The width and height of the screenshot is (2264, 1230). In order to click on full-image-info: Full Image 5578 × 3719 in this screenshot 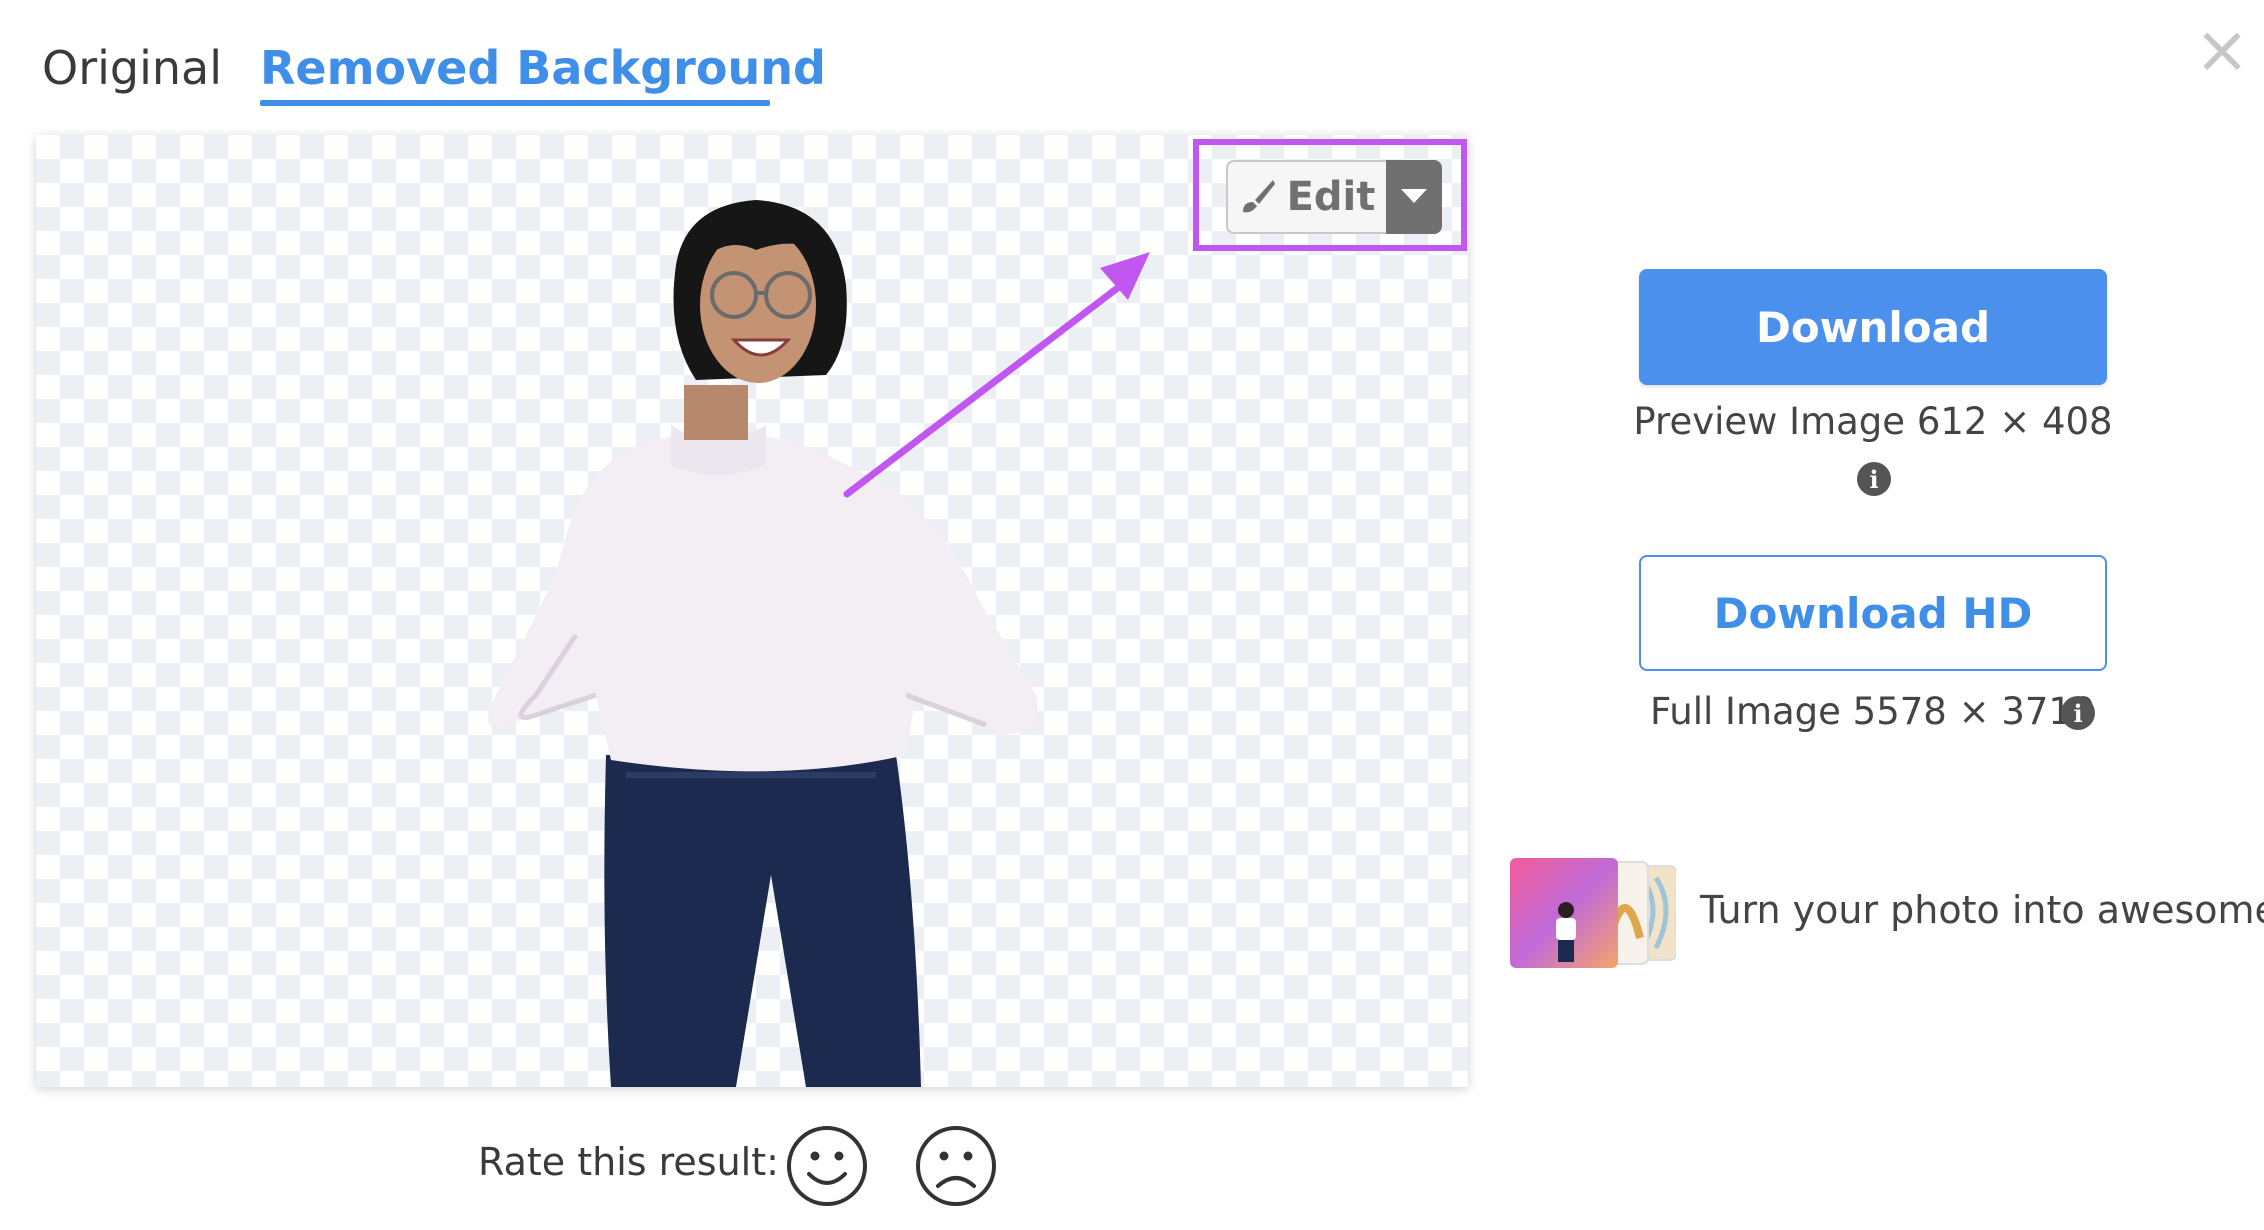, I will do `click(1873, 711)`.